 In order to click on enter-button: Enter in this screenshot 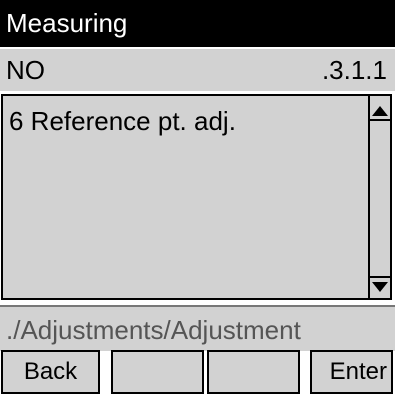, I will do `click(351, 372)`.